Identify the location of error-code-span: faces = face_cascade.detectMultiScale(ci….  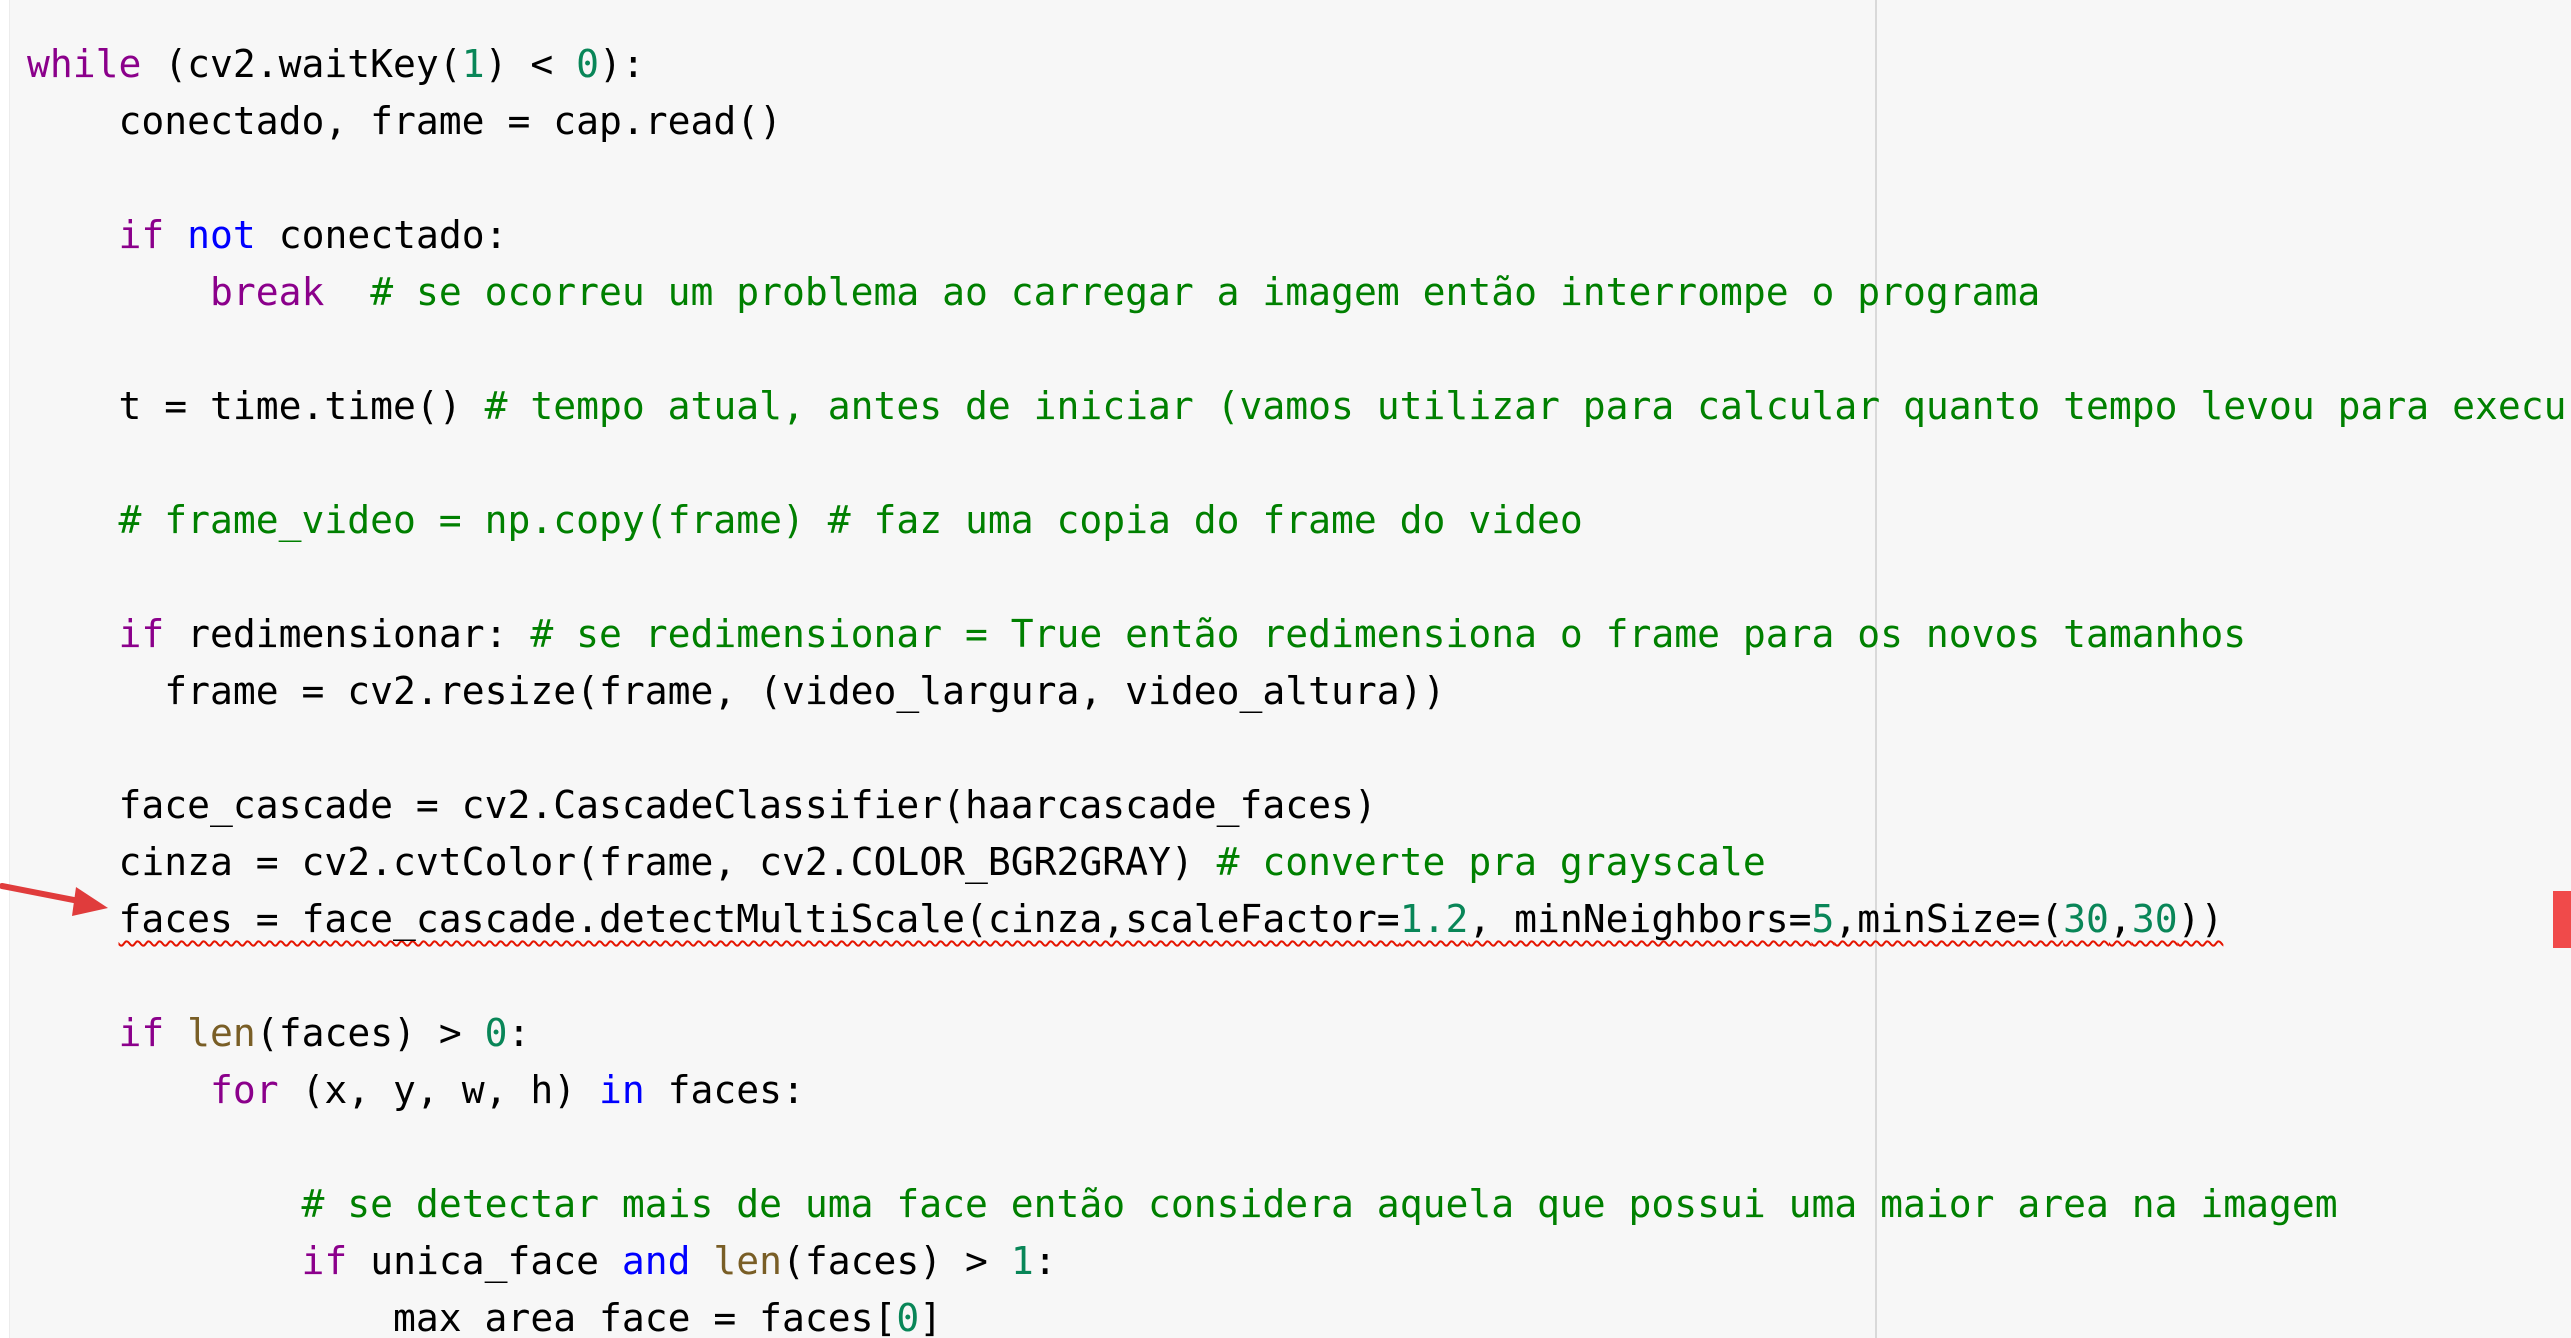
(1171, 919).